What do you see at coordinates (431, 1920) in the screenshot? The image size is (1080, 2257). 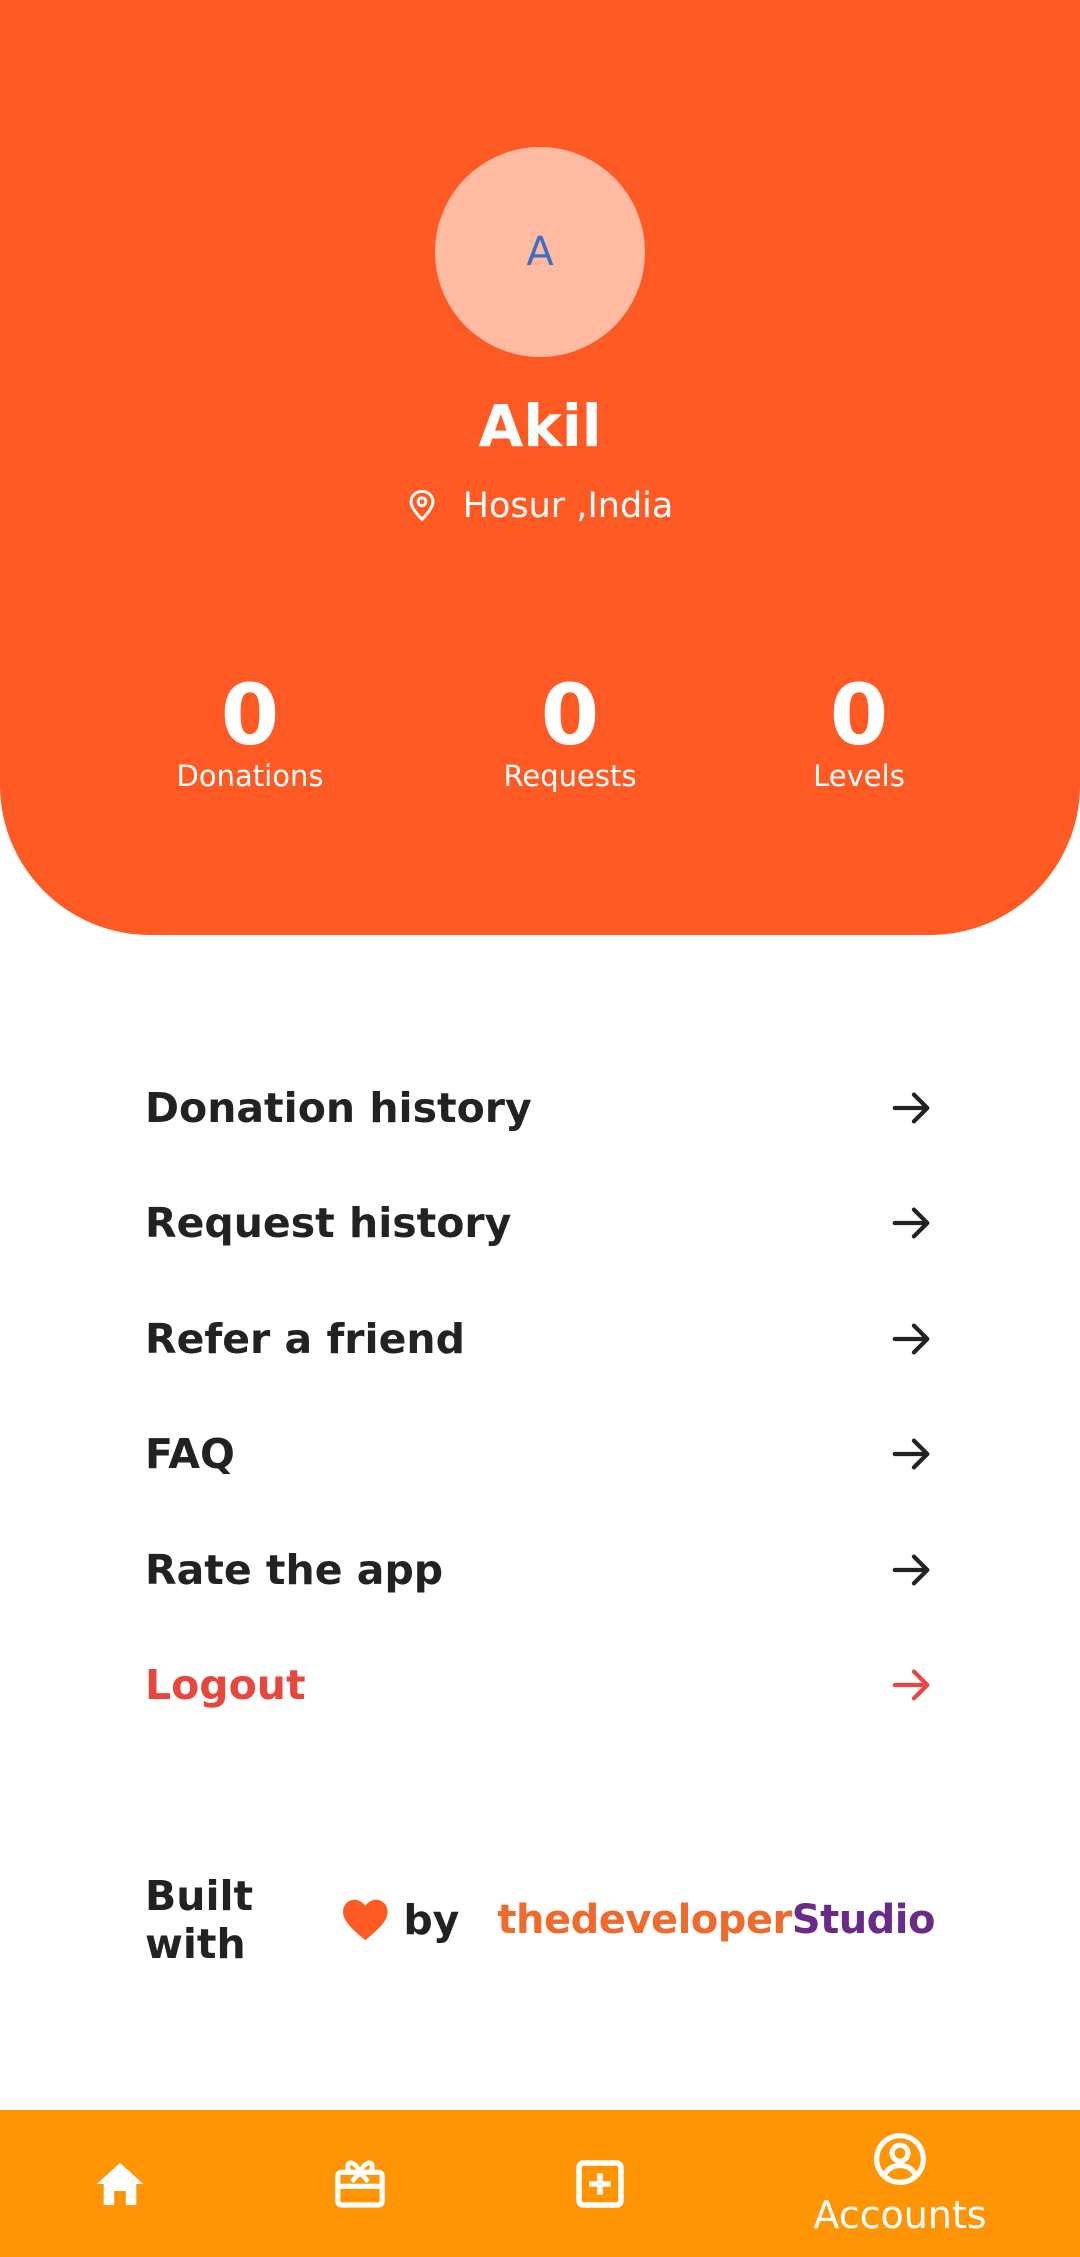 I see `by-text: by` at bounding box center [431, 1920].